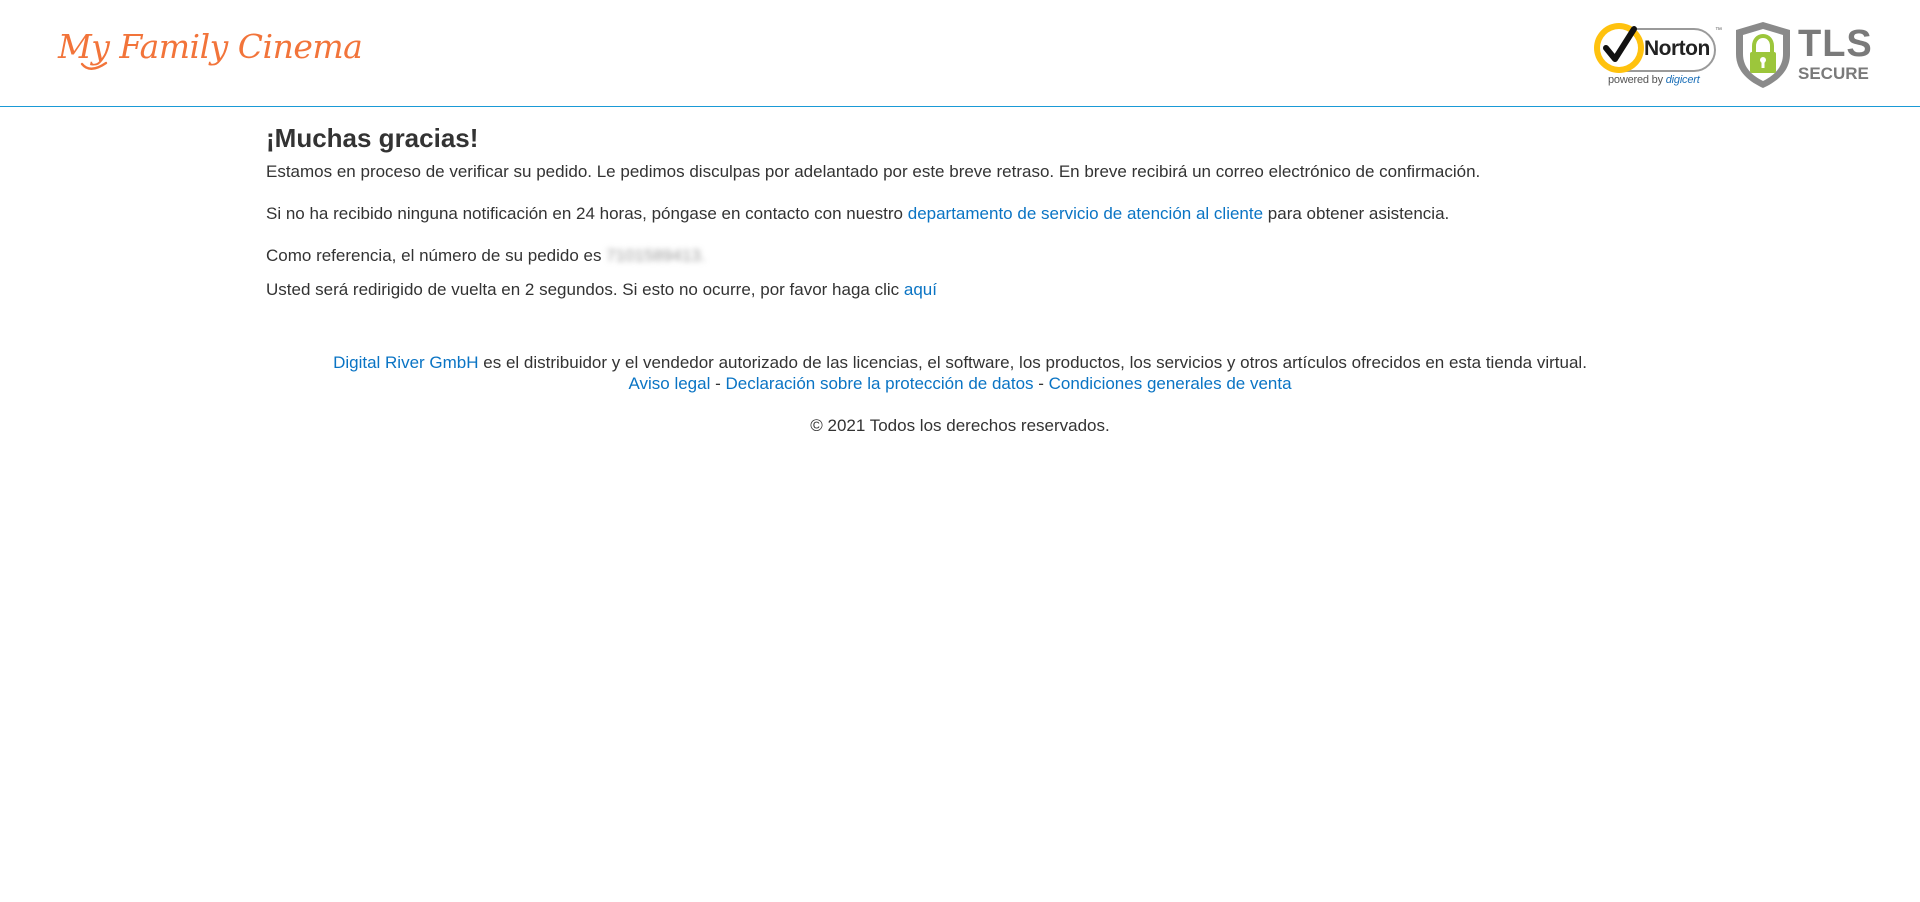  Describe the element at coordinates (1677, 48) in the screenshot. I see `norton-word: Norton` at that location.